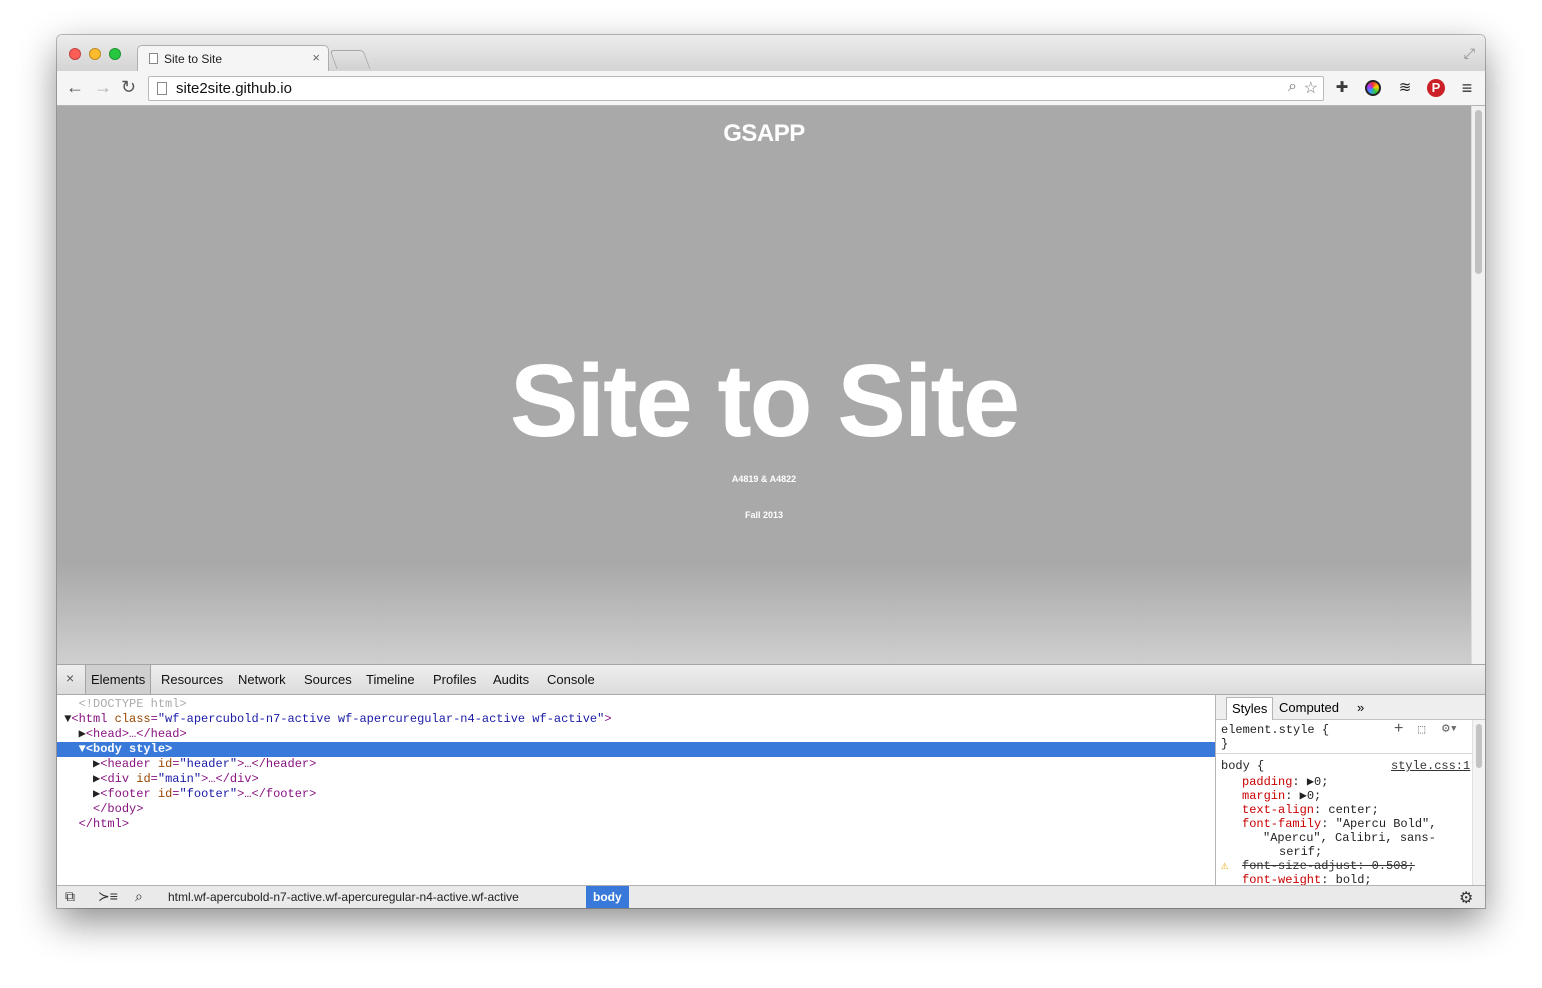 The height and width of the screenshot is (988, 1542). Describe the element at coordinates (571, 679) in the screenshot. I see `tab-console: Console` at that location.